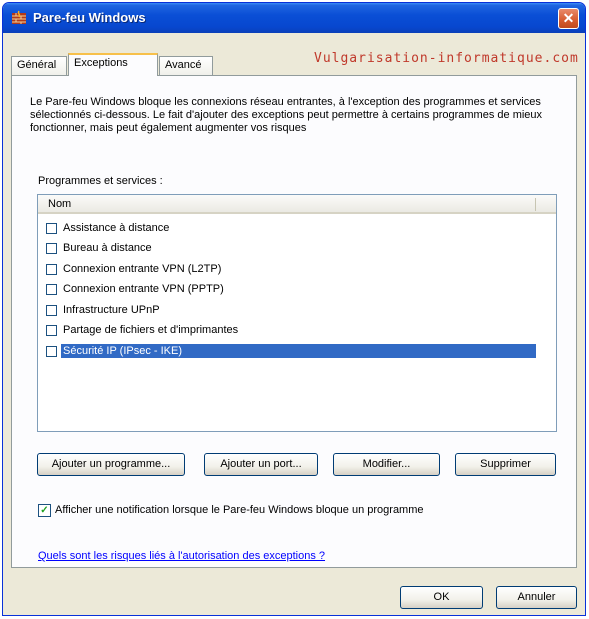 The image size is (589, 619). I want to click on ok-button: OK, so click(441, 597).